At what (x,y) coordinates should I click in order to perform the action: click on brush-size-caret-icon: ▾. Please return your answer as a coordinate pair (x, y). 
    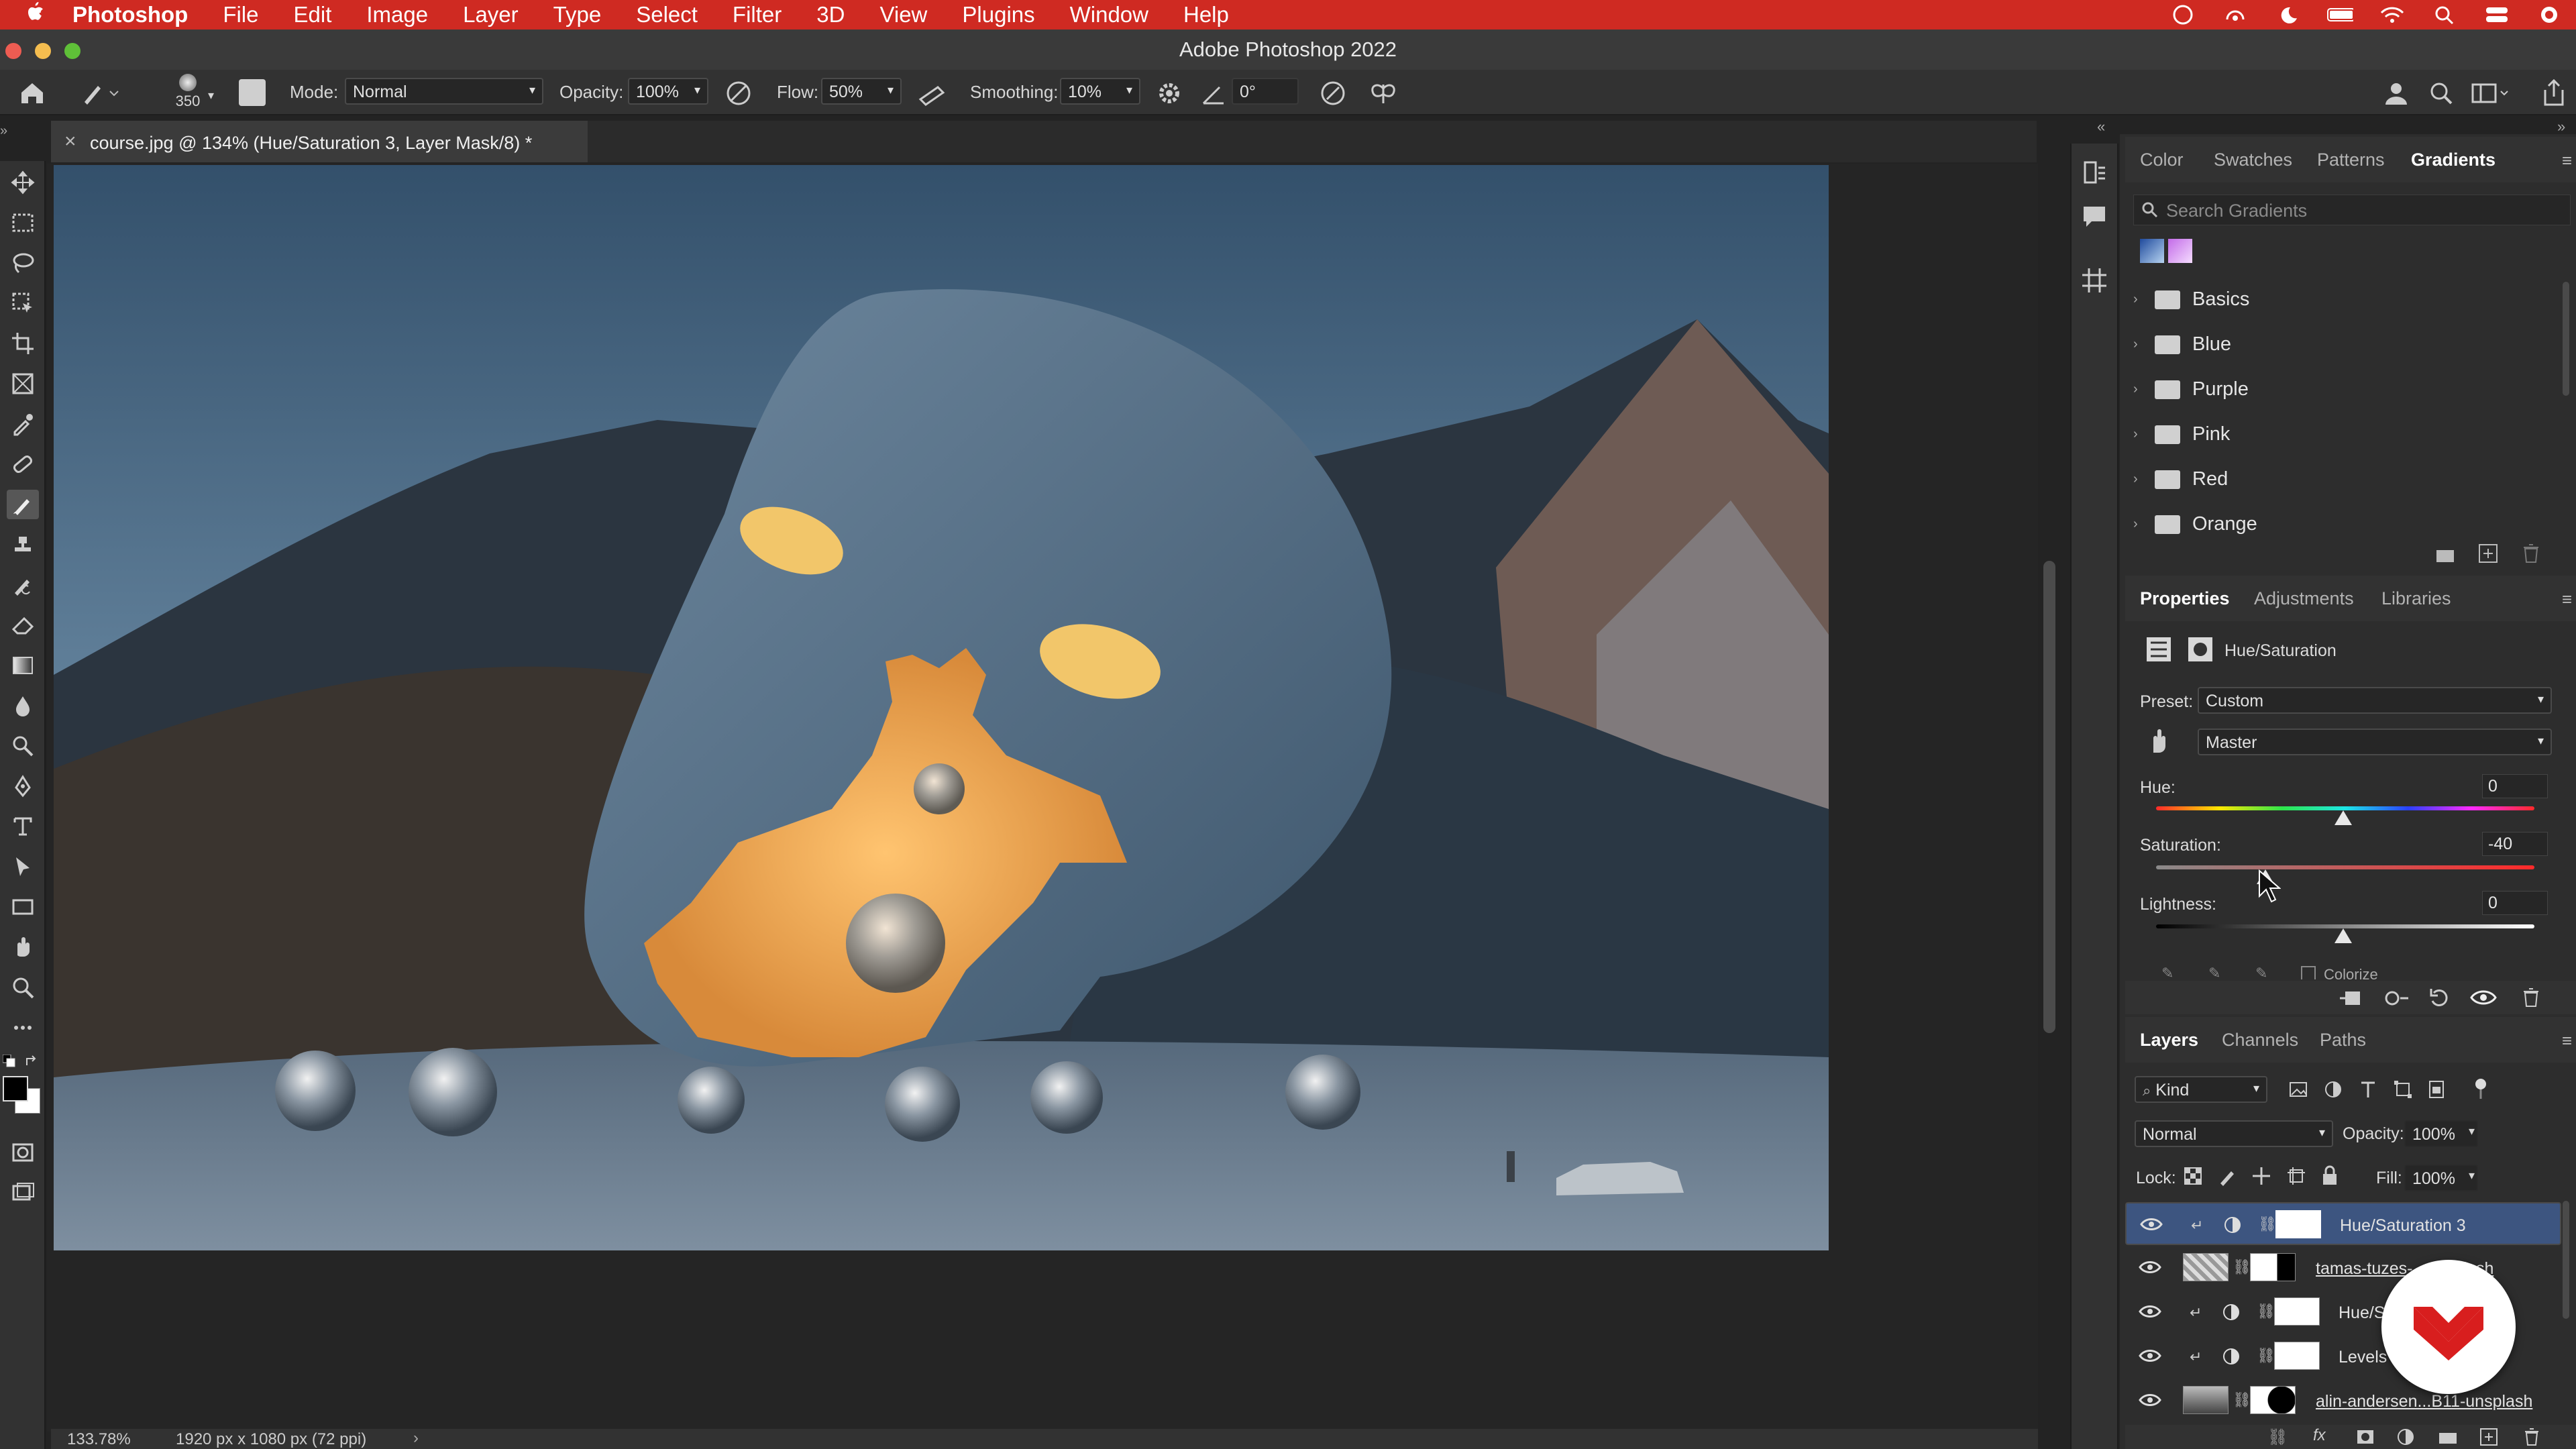
    Looking at the image, I should click on (211, 96).